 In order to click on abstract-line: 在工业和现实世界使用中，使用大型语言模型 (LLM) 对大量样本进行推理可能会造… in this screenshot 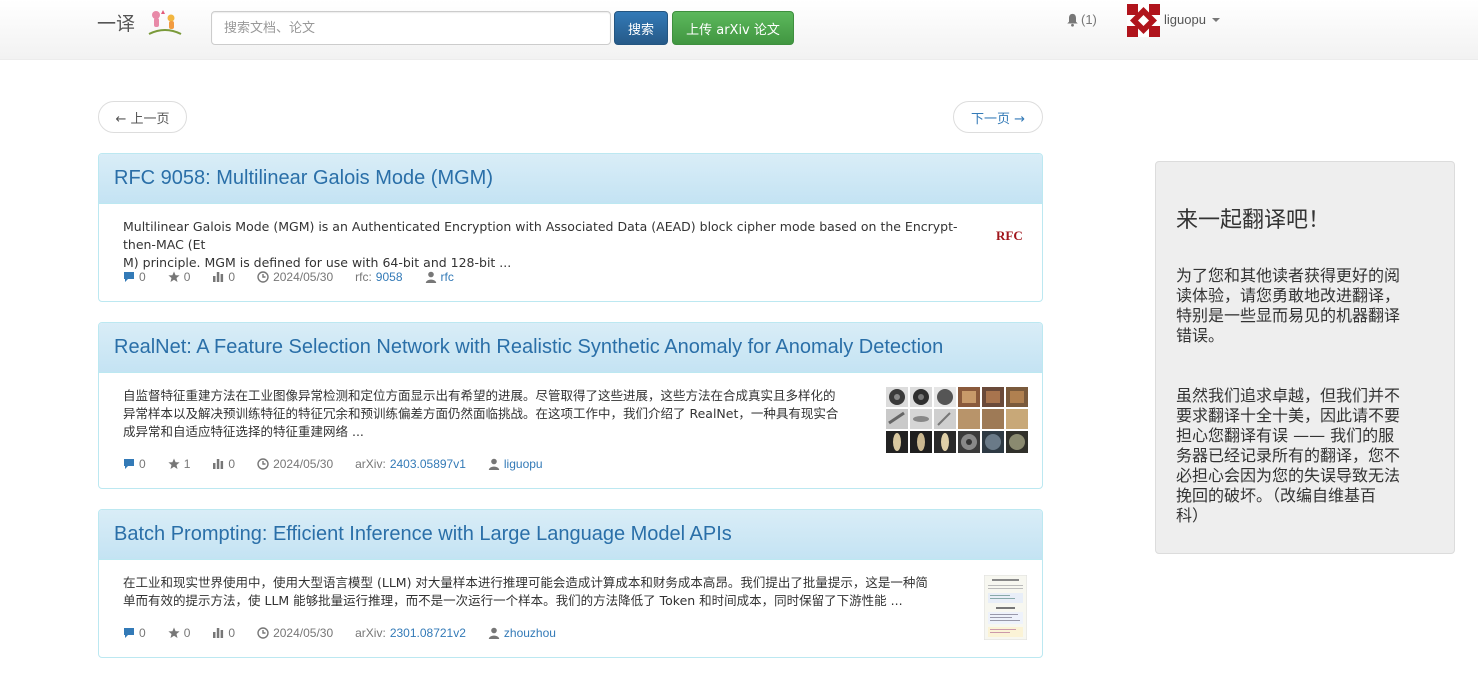, I will do `click(525, 582)`.